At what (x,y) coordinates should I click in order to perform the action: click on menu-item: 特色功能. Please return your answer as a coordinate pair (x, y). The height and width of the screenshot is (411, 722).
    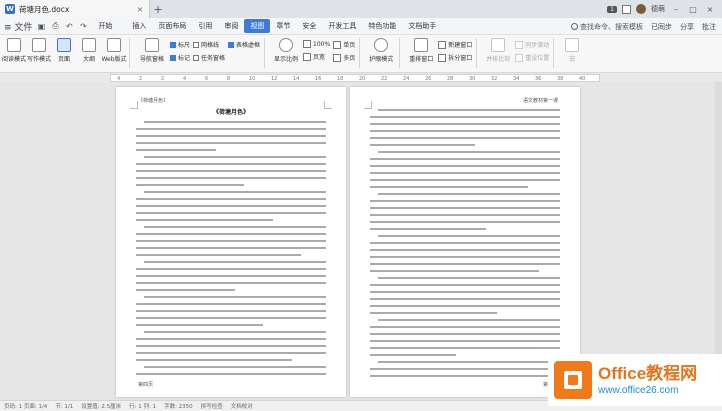
    Looking at the image, I should click on (382, 26).